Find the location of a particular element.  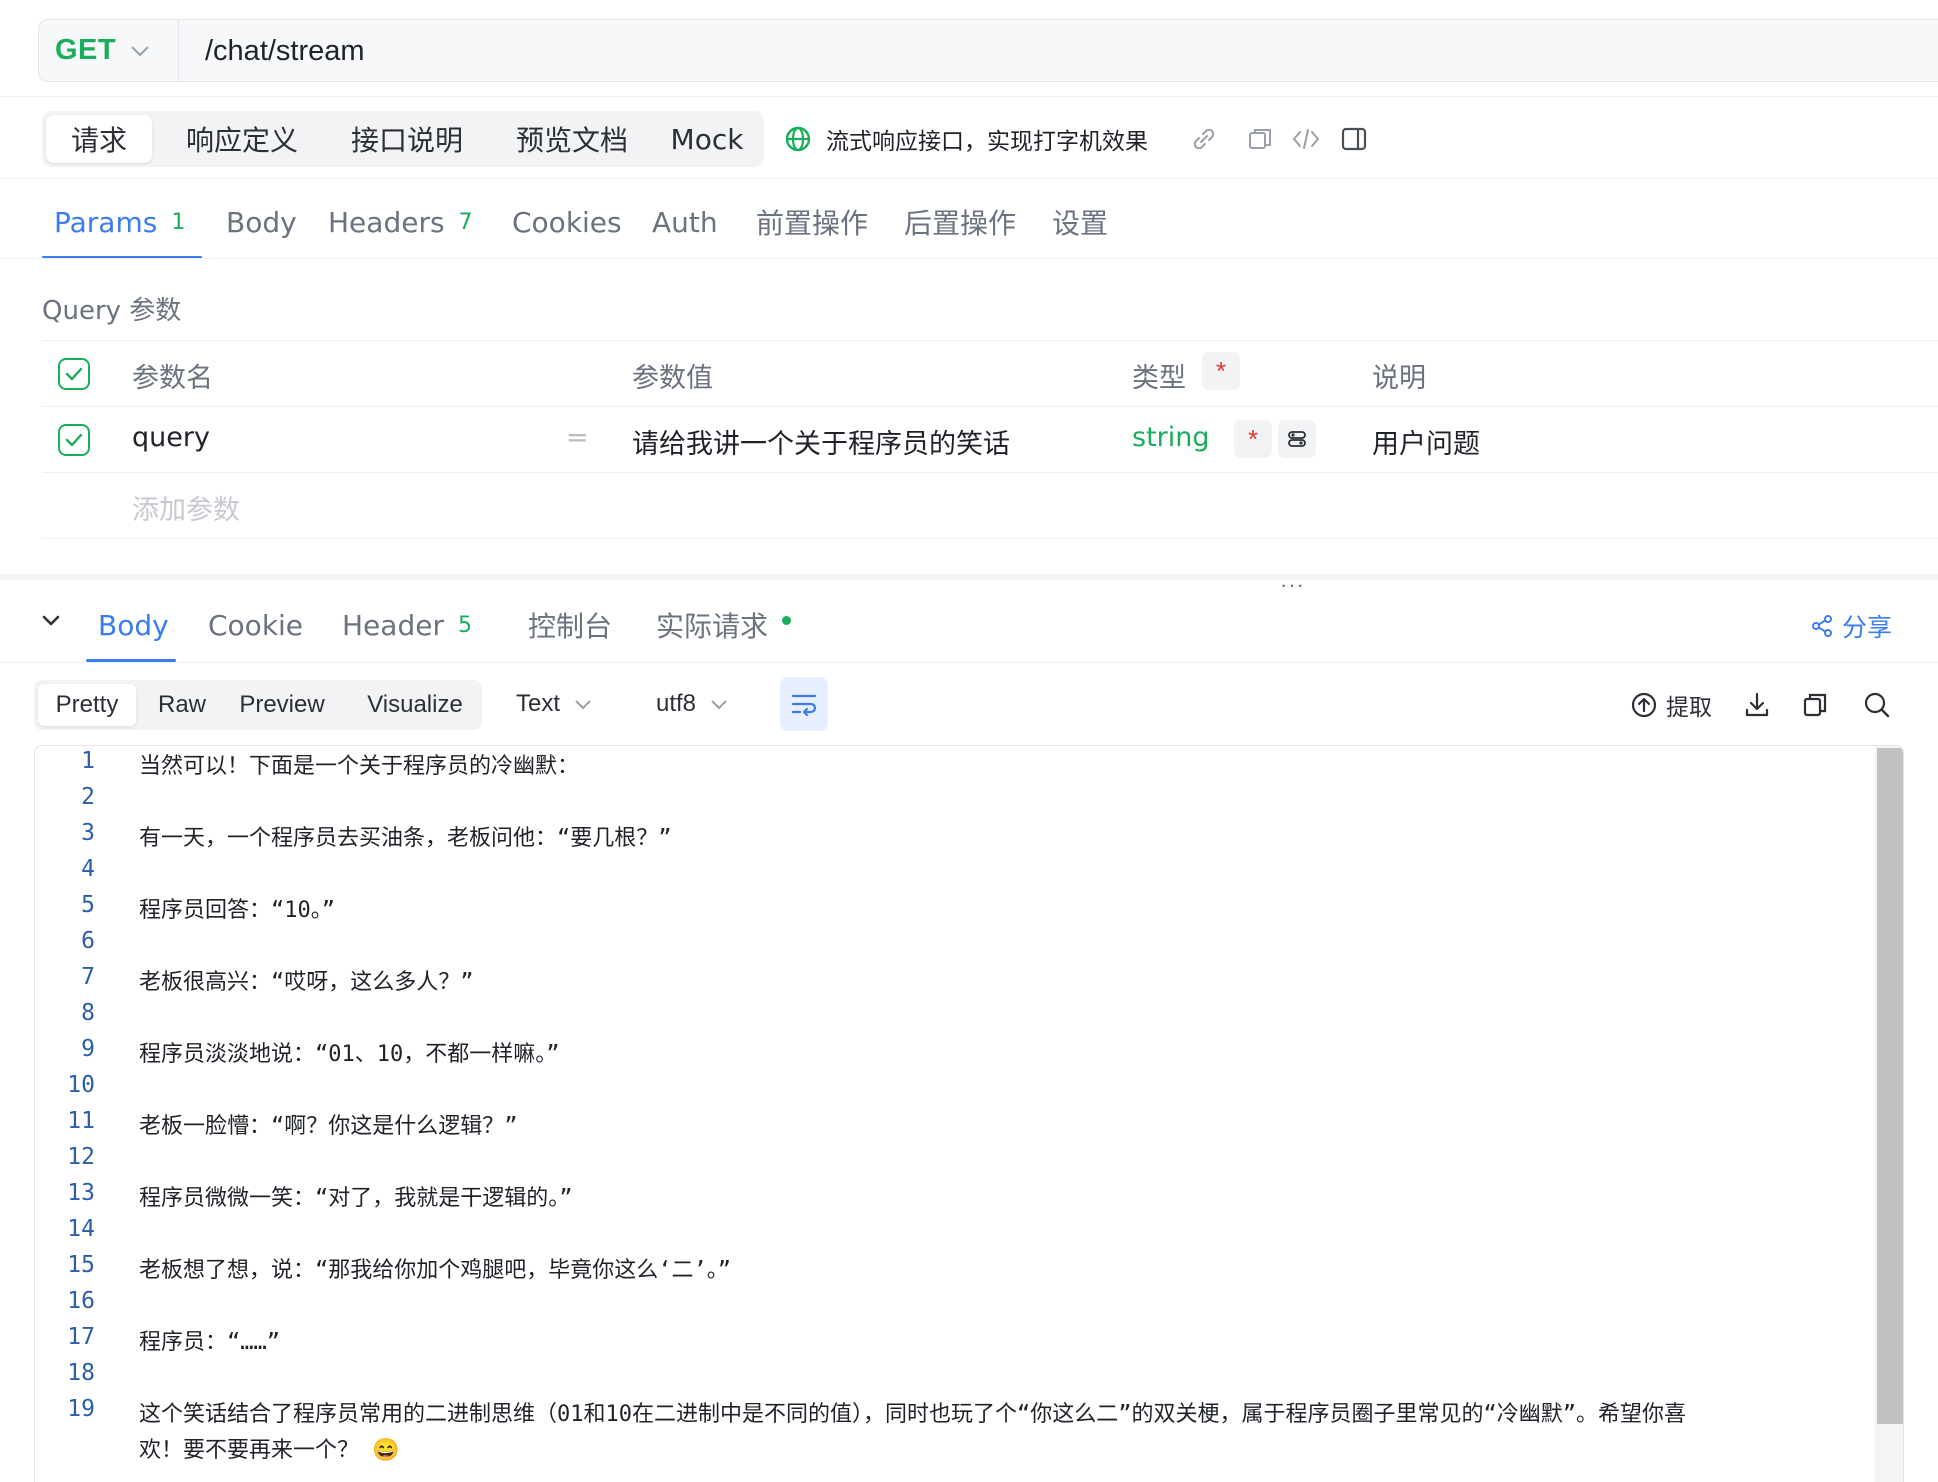

tab-preview-docs: 预览文档 is located at coordinates (572, 139).